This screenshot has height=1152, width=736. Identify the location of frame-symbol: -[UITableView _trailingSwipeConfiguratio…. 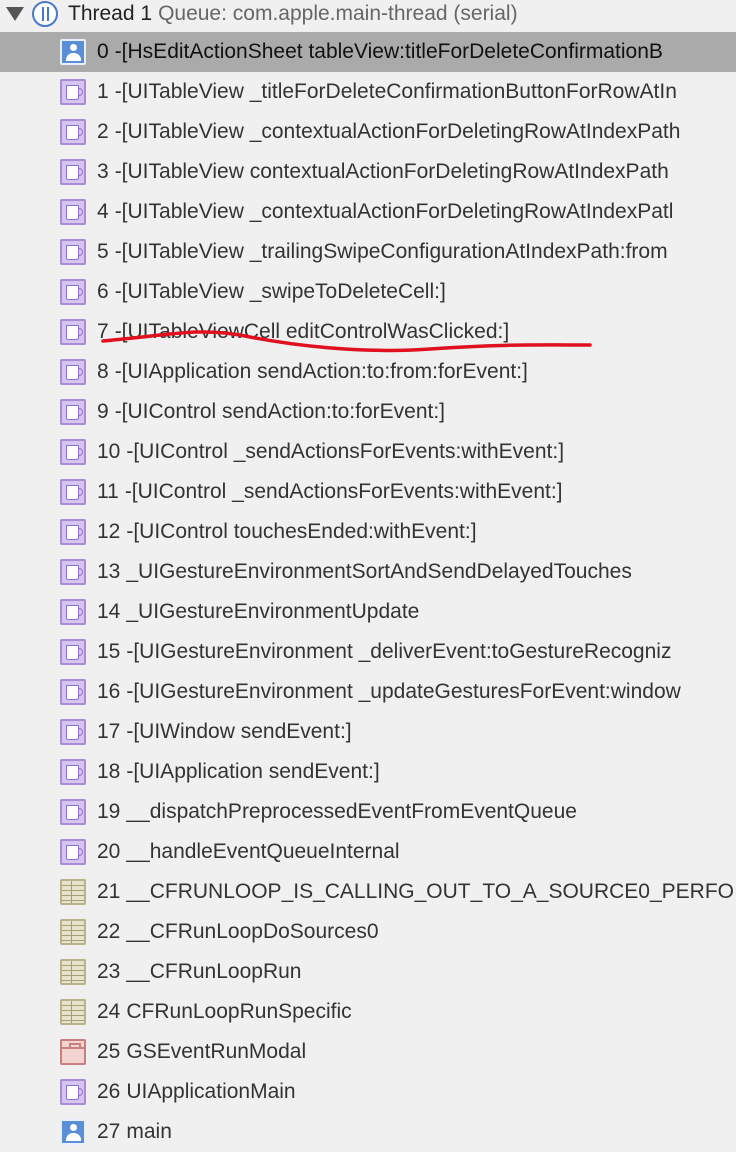
(391, 251).